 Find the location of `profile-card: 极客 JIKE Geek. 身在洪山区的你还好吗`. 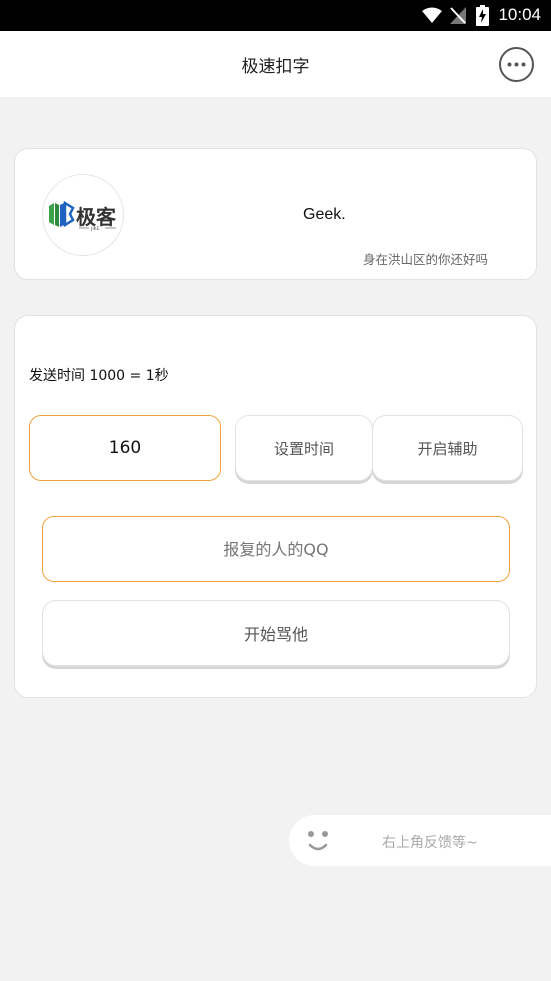

profile-card: 极客 JIKE Geek. 身在洪山区的你还好吗 is located at coordinates (275, 214).